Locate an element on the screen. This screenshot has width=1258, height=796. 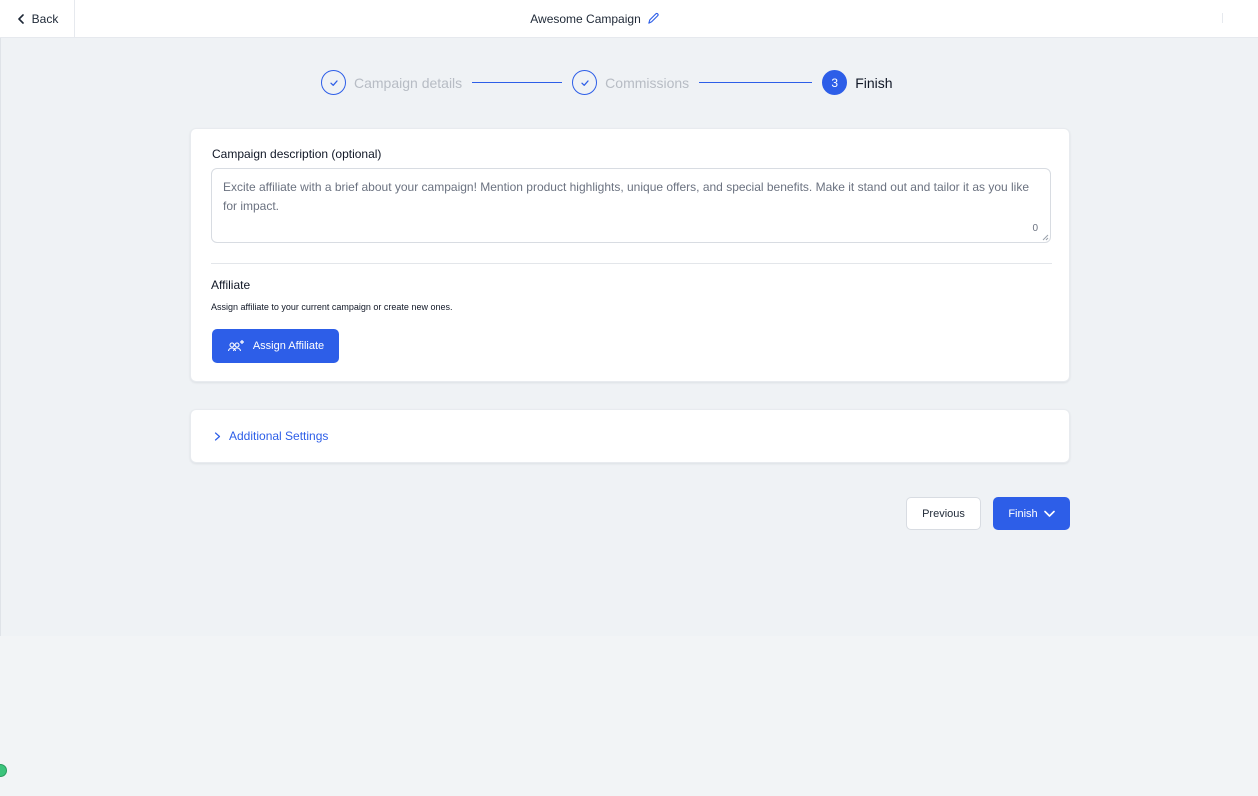
step-campaign-details: Campaign details is located at coordinates (391, 82).